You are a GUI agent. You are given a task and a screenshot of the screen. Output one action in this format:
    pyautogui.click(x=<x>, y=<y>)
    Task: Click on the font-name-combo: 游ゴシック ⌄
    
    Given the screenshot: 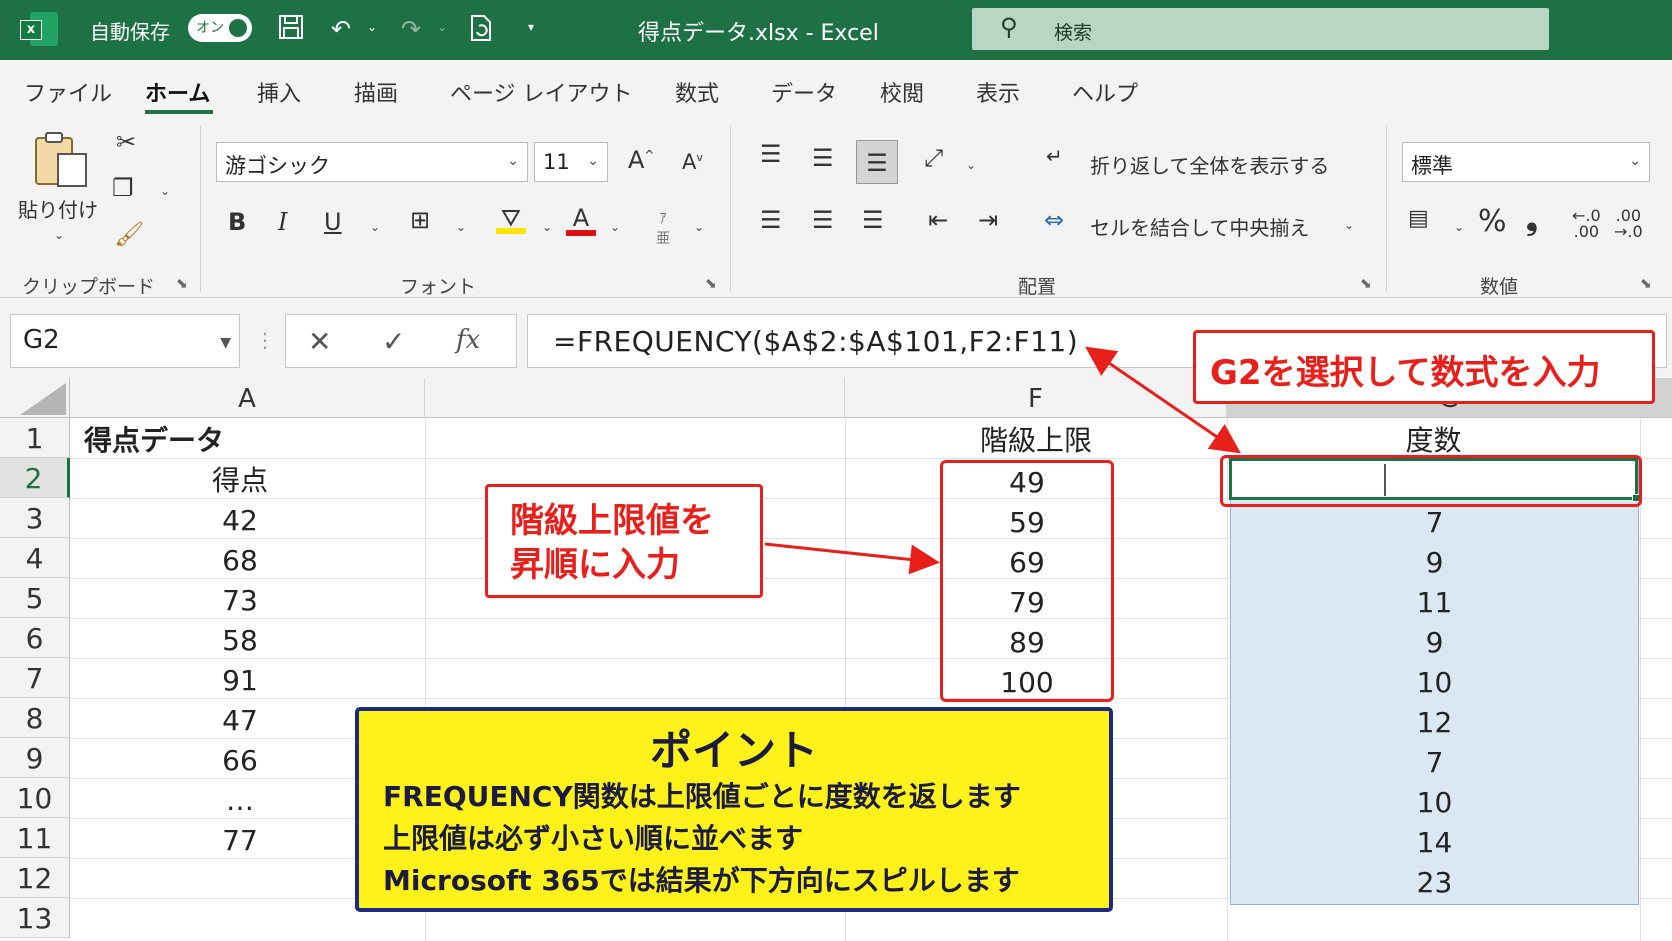 What is the action you would take?
    pyautogui.click(x=372, y=162)
    